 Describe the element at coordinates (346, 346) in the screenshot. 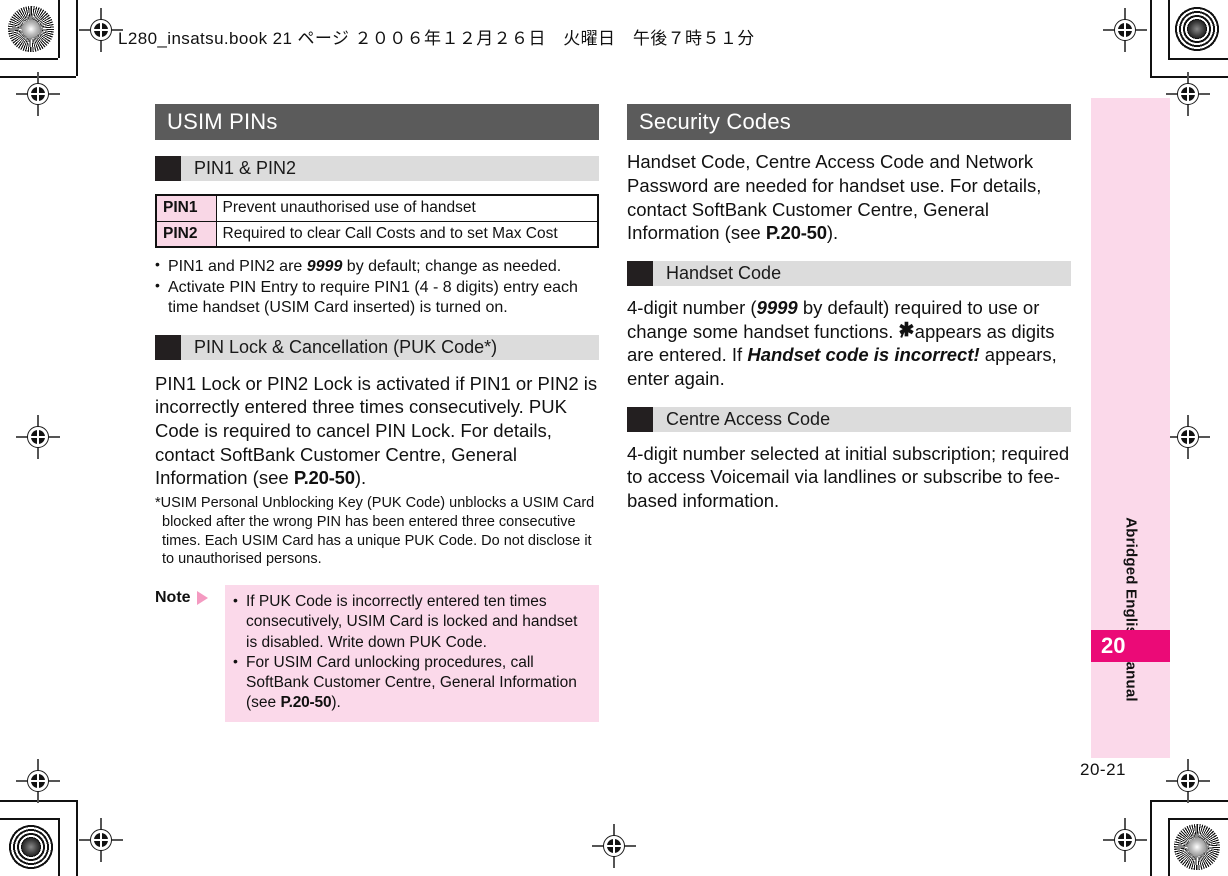

I see `subsection-label: PIN Lock & Cancellation (PUK Code*)` at that location.